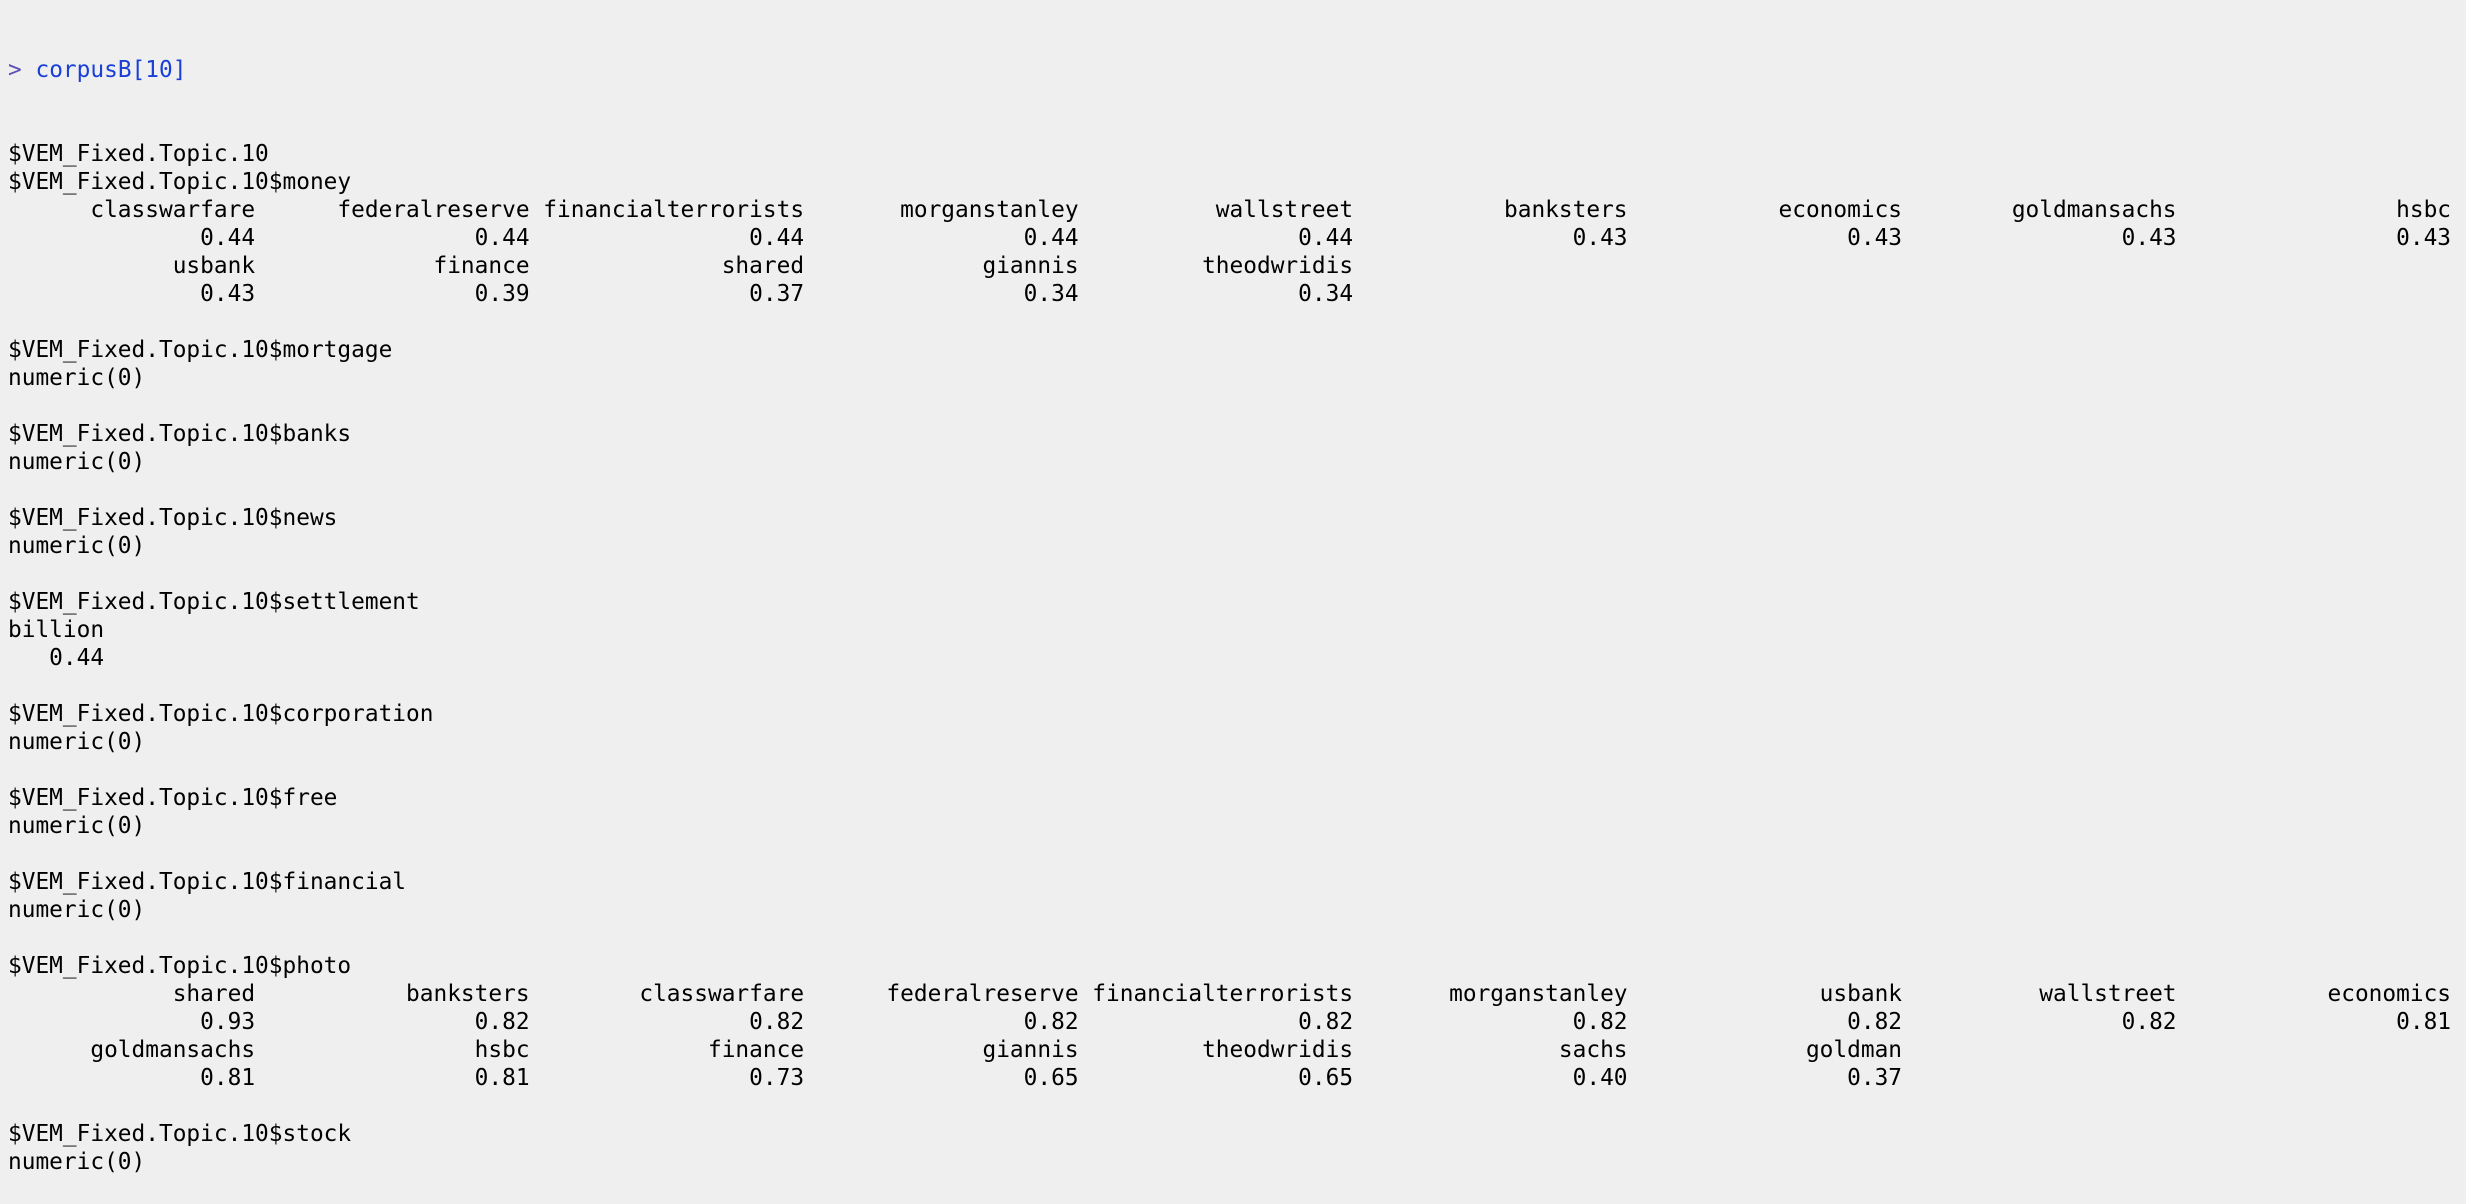 This screenshot has width=2466, height=1204. What do you see at coordinates (138, 154) in the screenshot?
I see `output-line: $VEM_Fixed.Topic.10` at bounding box center [138, 154].